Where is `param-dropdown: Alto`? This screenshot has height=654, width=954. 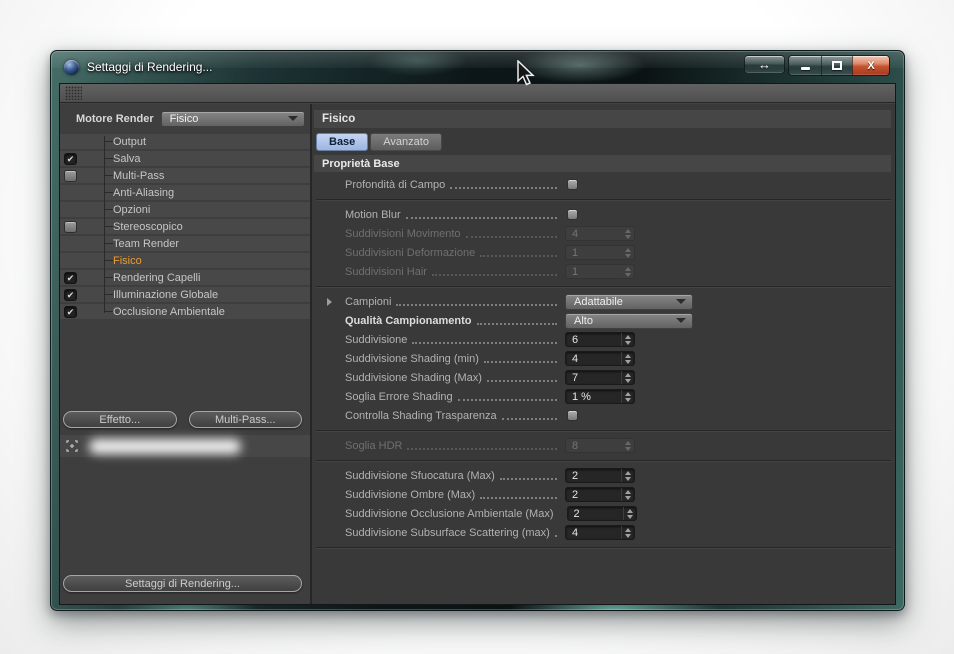 param-dropdown: Alto is located at coordinates (629, 320).